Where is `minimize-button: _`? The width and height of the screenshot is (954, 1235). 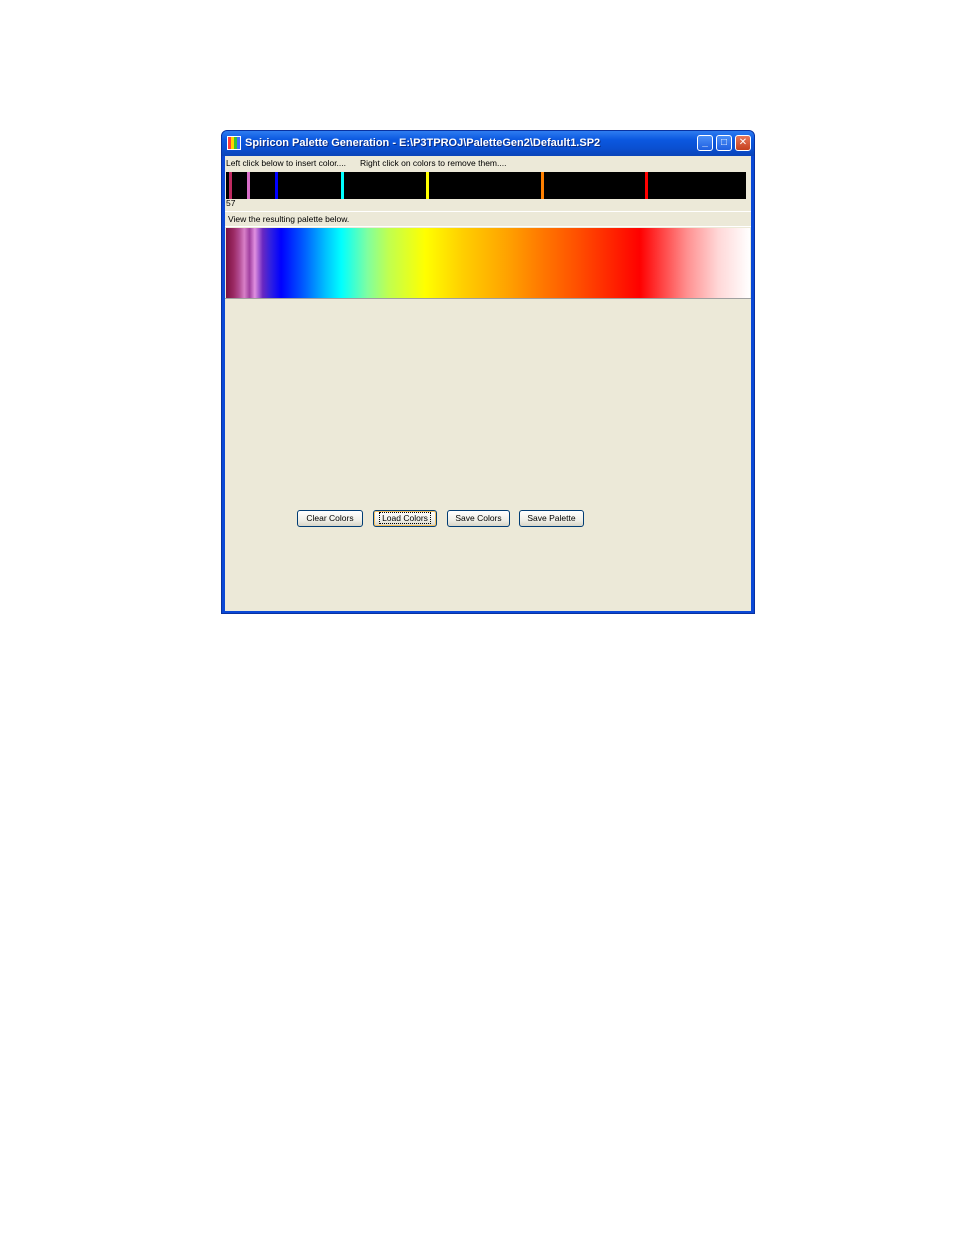
minimize-button: _ is located at coordinates (705, 143).